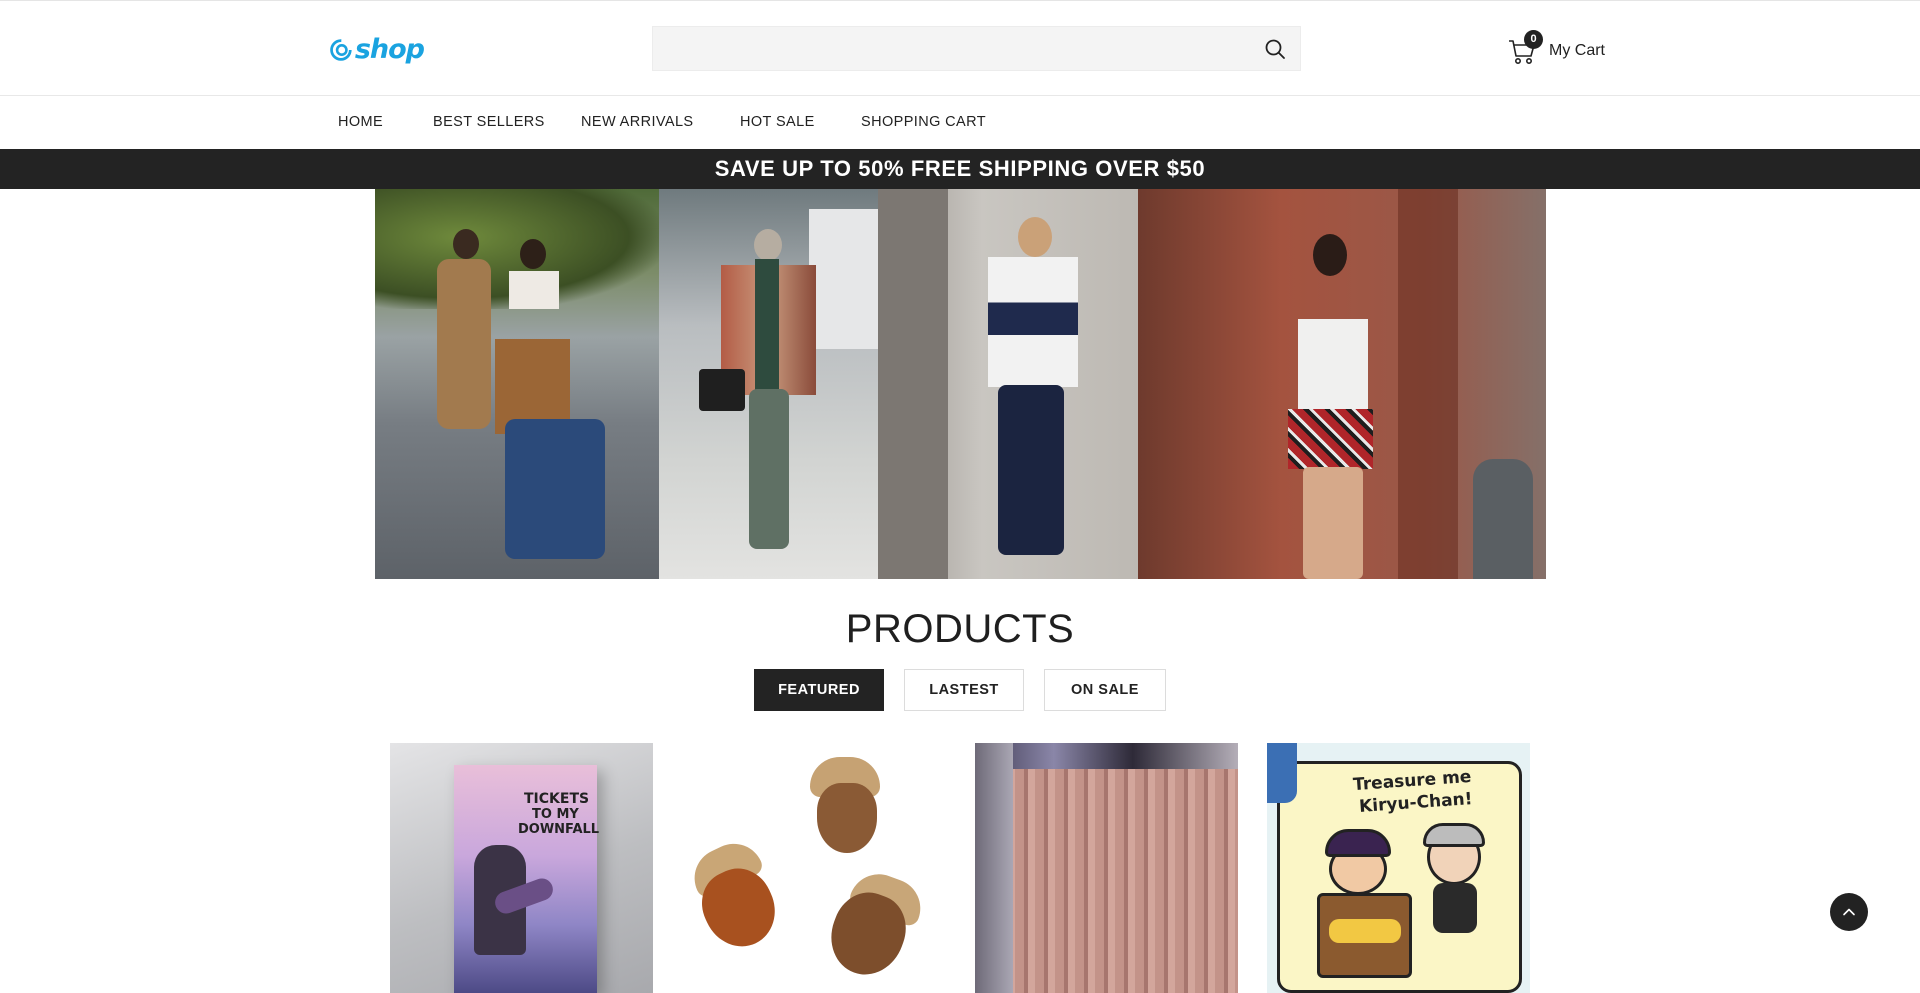 The image size is (1920, 993). I want to click on search-button, so click(1275, 49).